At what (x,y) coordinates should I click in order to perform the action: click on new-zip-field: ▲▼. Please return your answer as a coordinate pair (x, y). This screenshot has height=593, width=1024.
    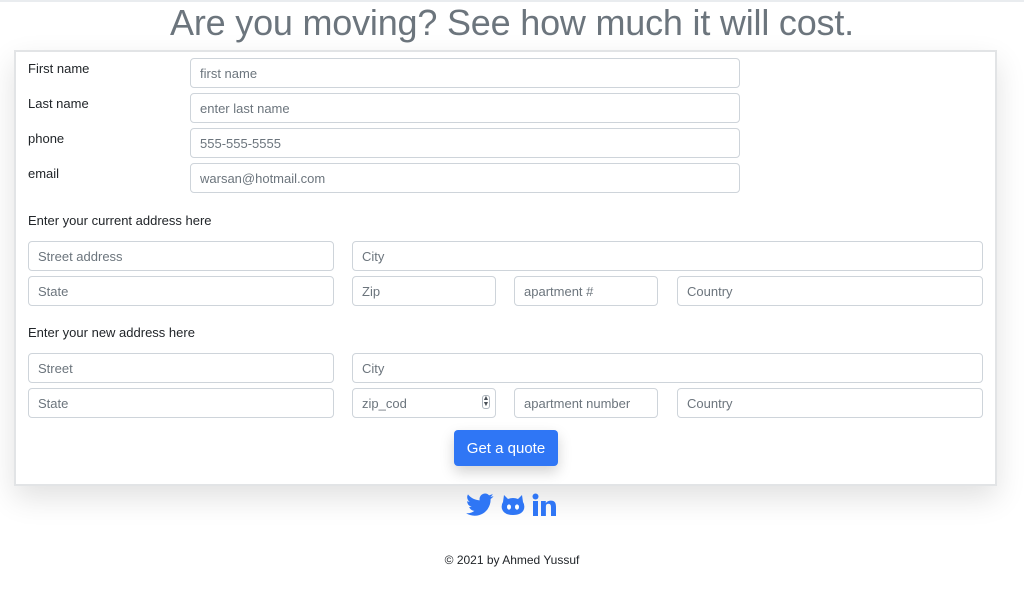
    Looking at the image, I should click on (424, 403).